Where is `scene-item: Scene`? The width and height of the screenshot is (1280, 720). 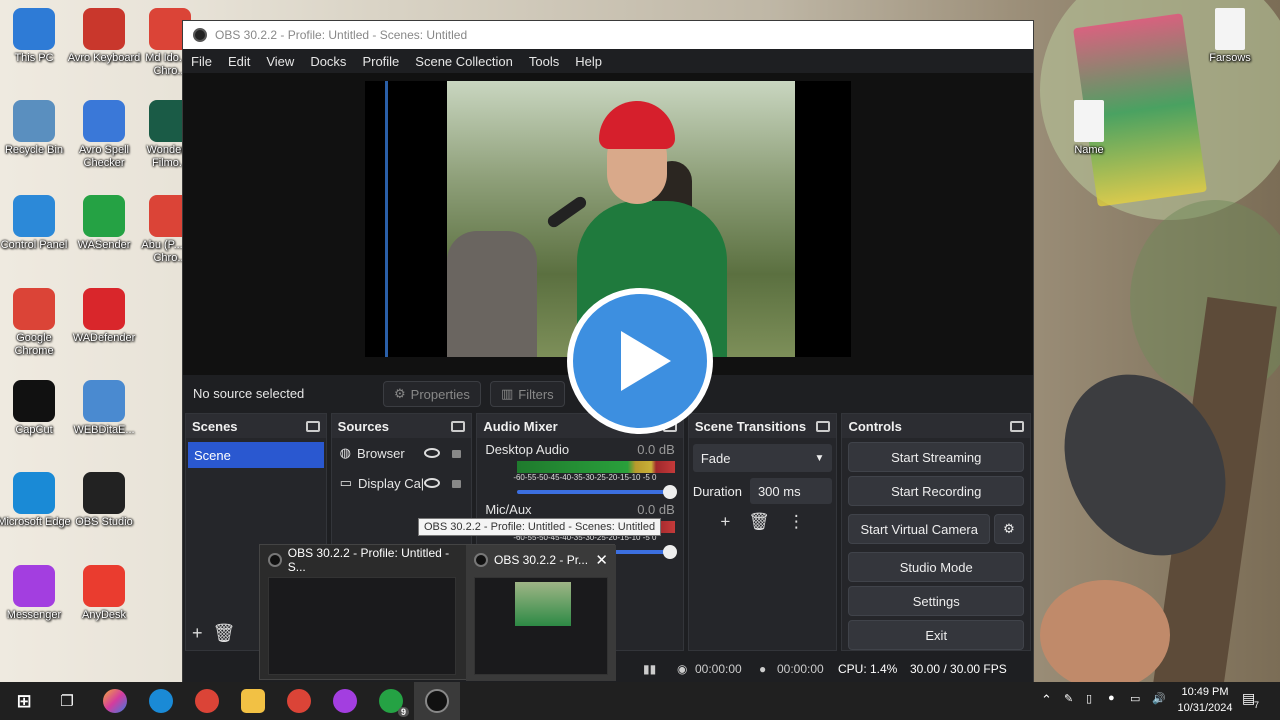 scene-item: Scene is located at coordinates (256, 455).